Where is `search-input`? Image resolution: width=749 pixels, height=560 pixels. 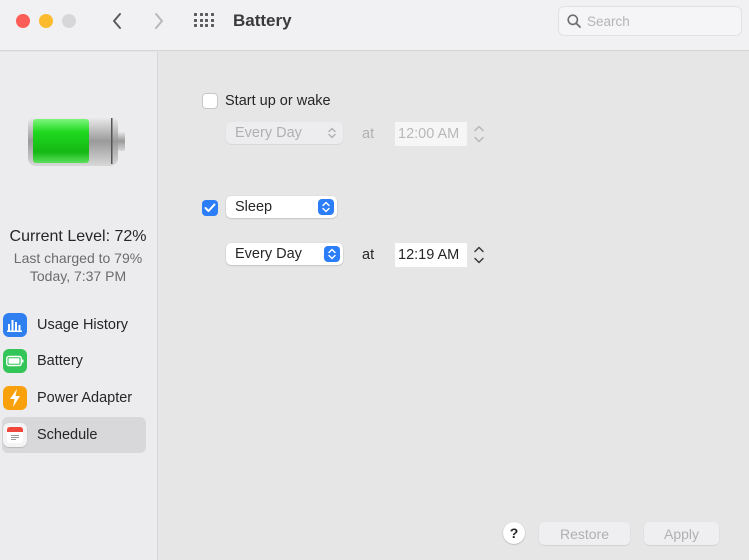
search-input is located at coordinates (657, 21).